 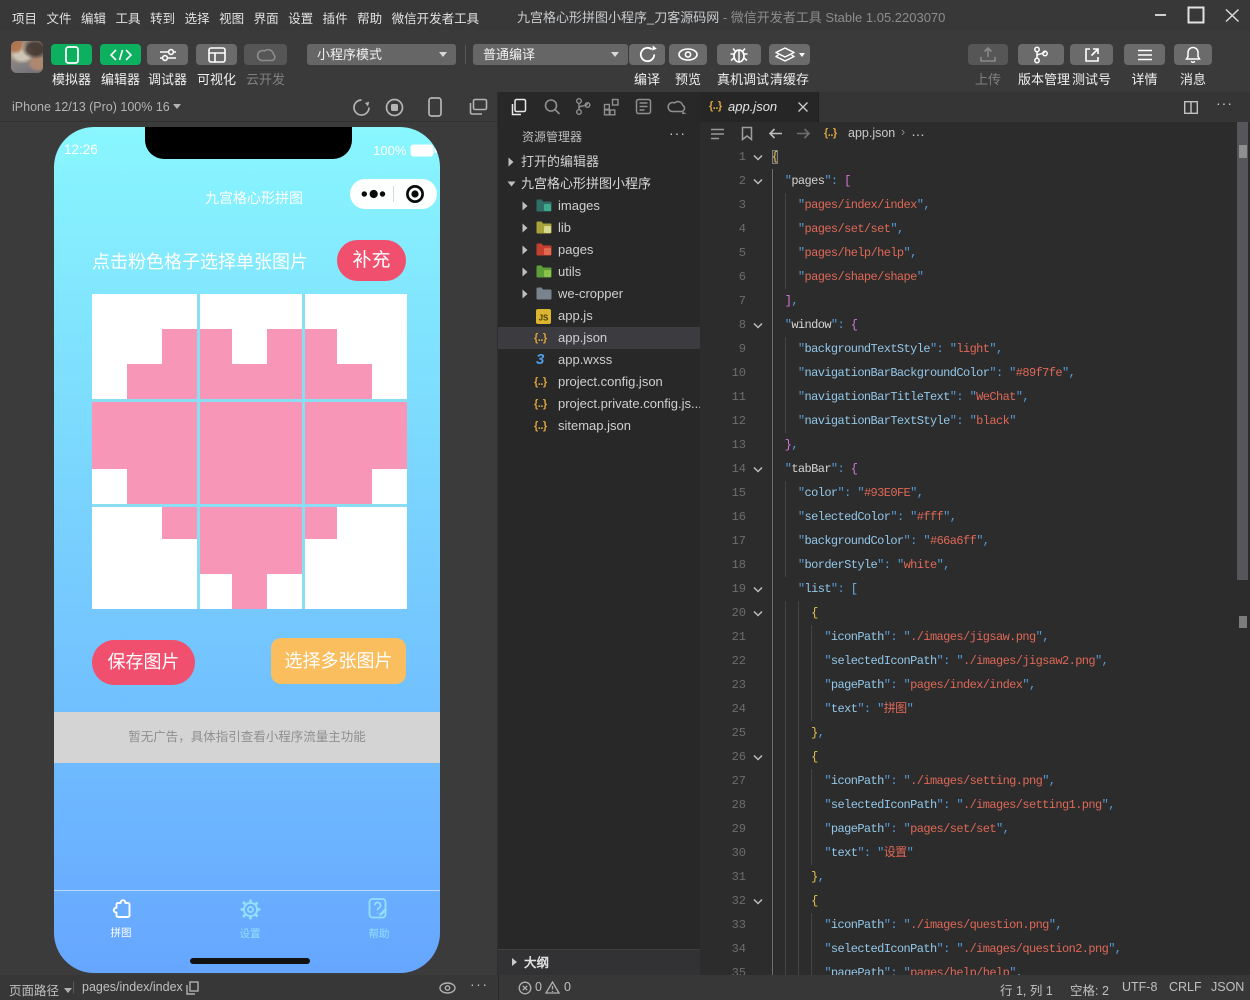 I want to click on svg-text: JS, so click(x=544, y=318).